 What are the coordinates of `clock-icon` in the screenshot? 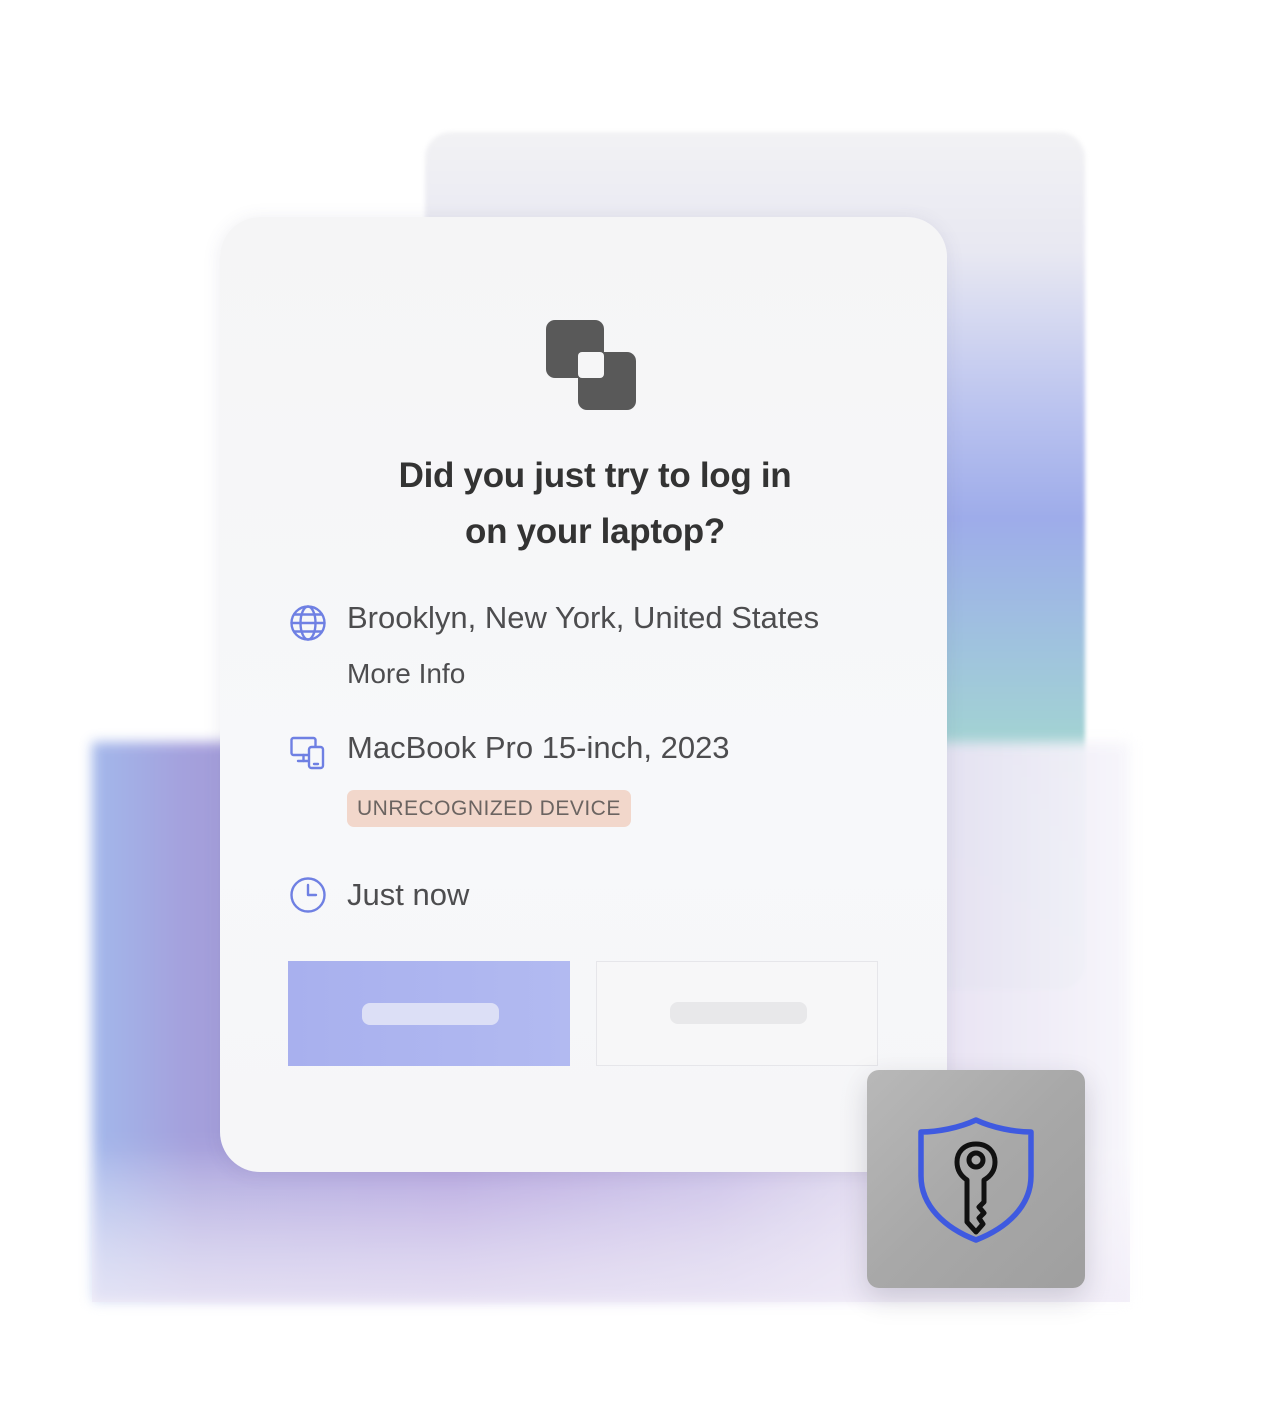 It's located at (308, 895).